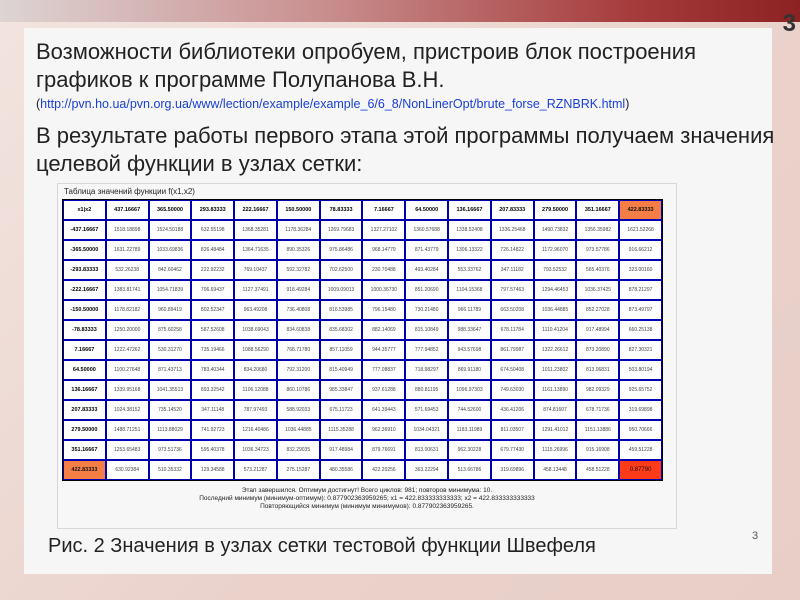 Image resolution: width=800 pixels, height=600 pixels. What do you see at coordinates (427, 470) in the screenshot?
I see `table-cell: 363.22294` at bounding box center [427, 470].